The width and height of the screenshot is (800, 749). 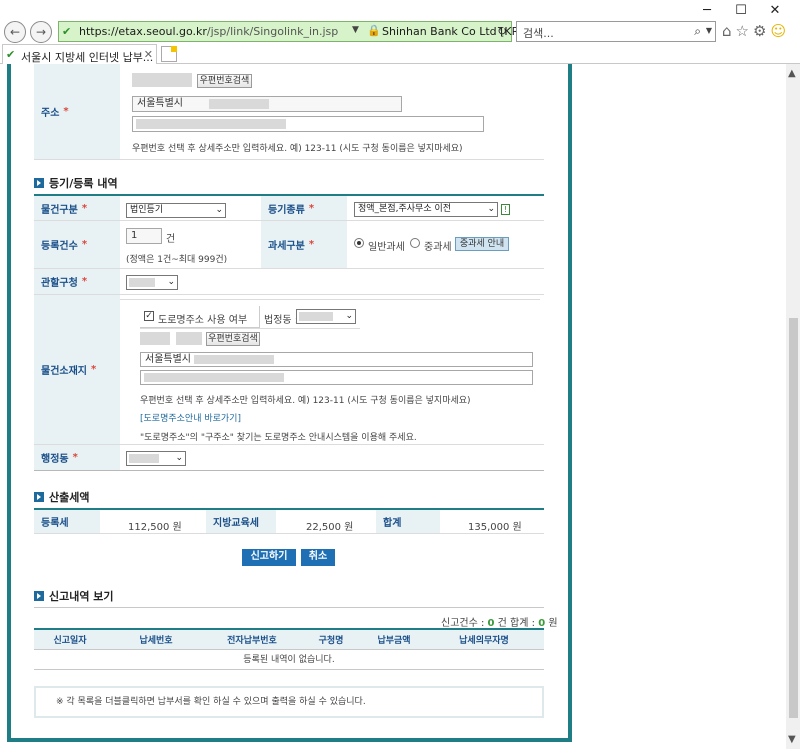 What do you see at coordinates (77, 111) in the screenshot?
I see `address-label: 주소 *` at bounding box center [77, 111].